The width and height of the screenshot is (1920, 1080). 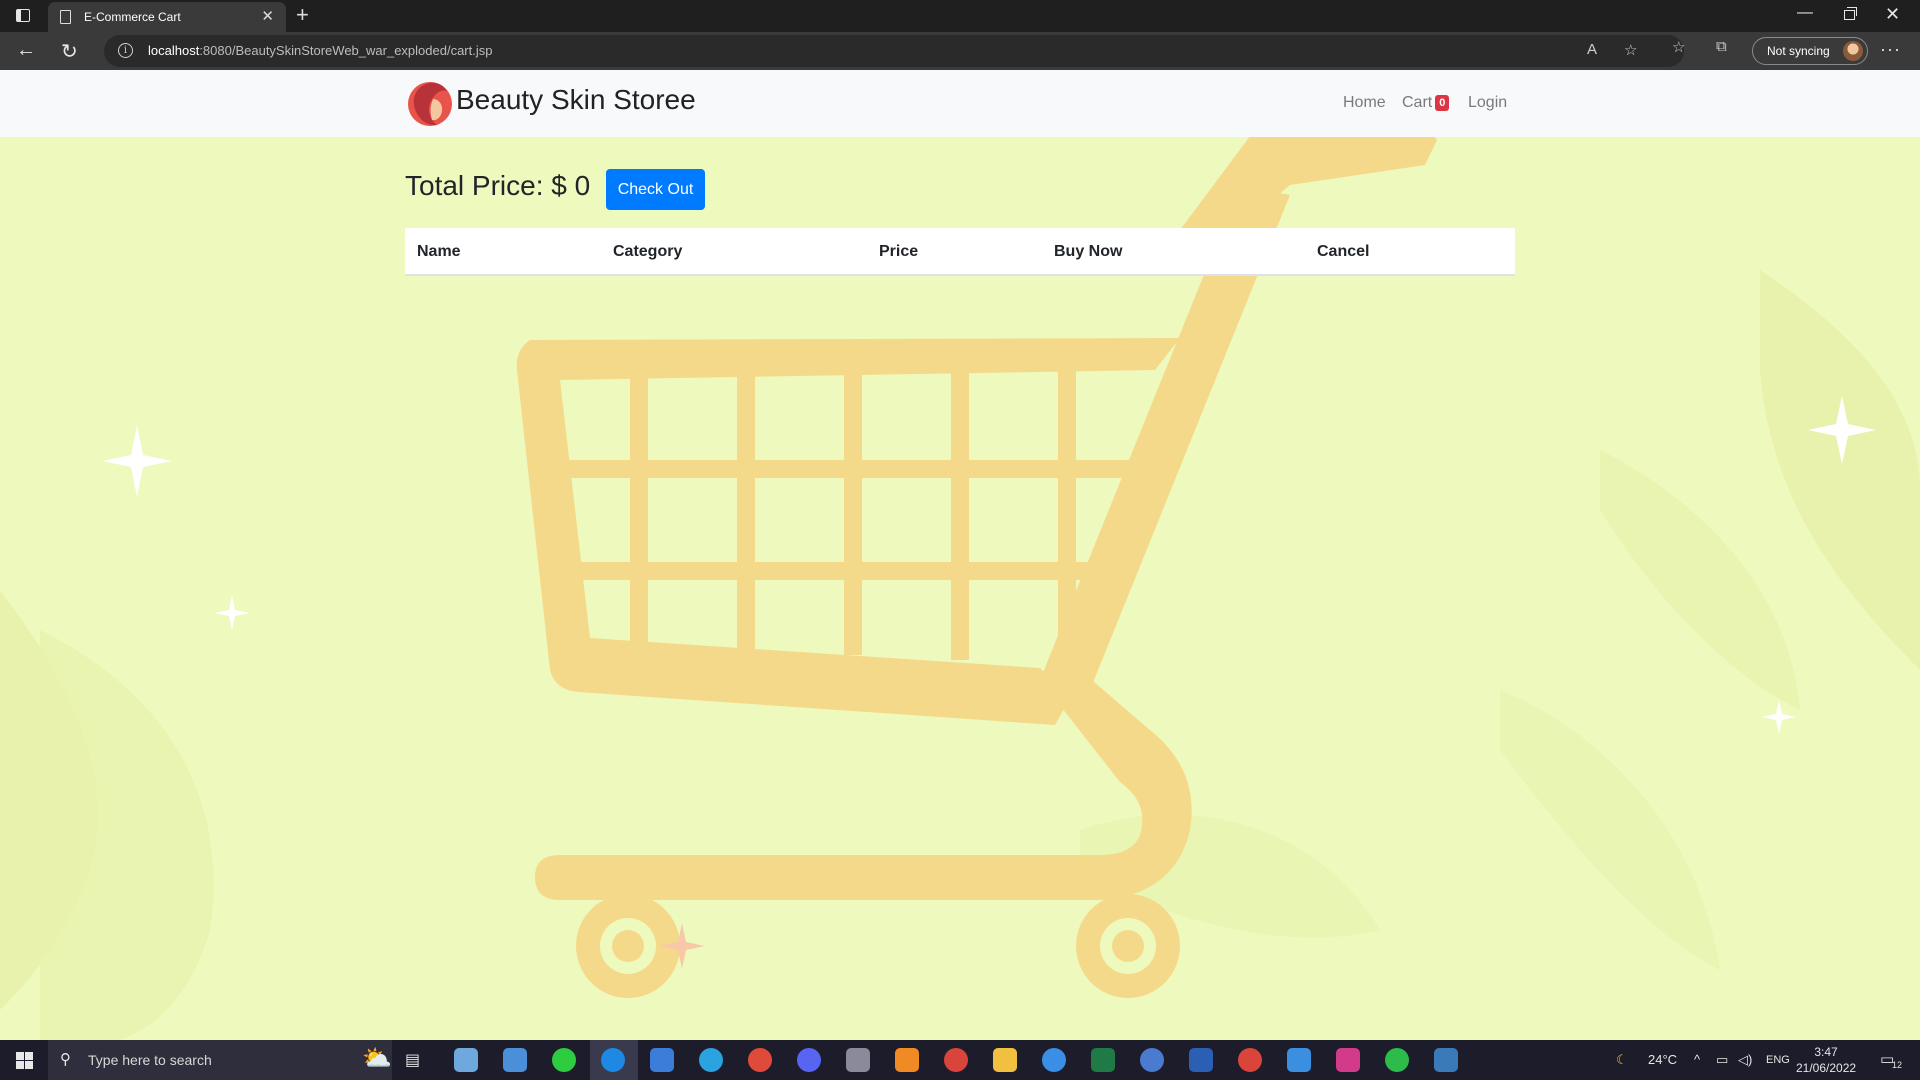 What do you see at coordinates (498, 185) in the screenshot?
I see `total-price: Total Price: $ 0` at bounding box center [498, 185].